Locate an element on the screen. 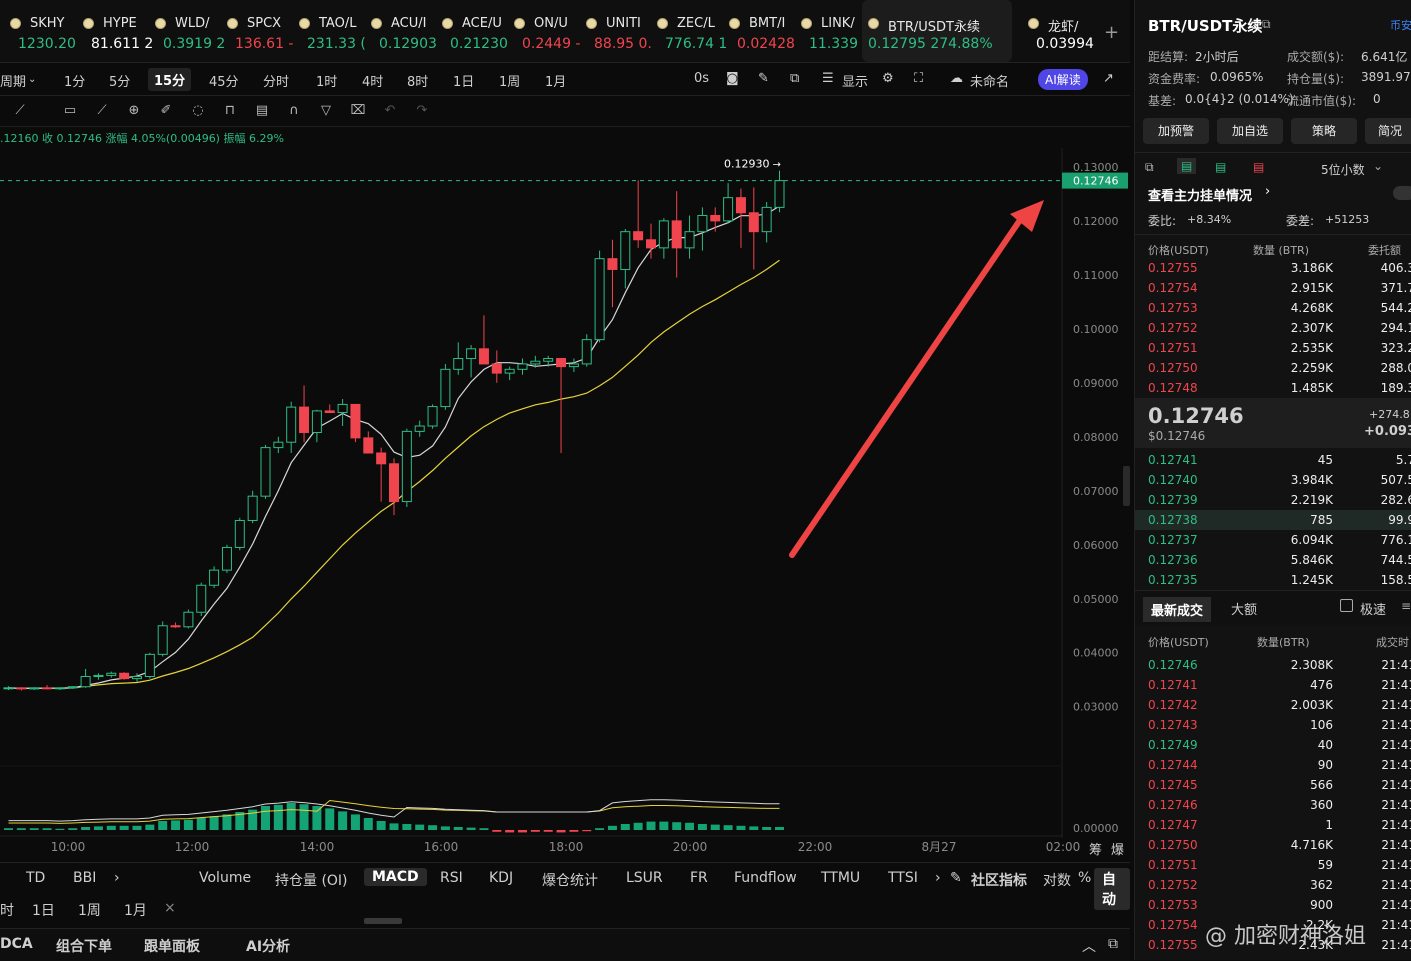 This screenshot has width=1411, height=961. bid-row: 0.12740 3.984K 507.5 is located at coordinates (1273, 480).